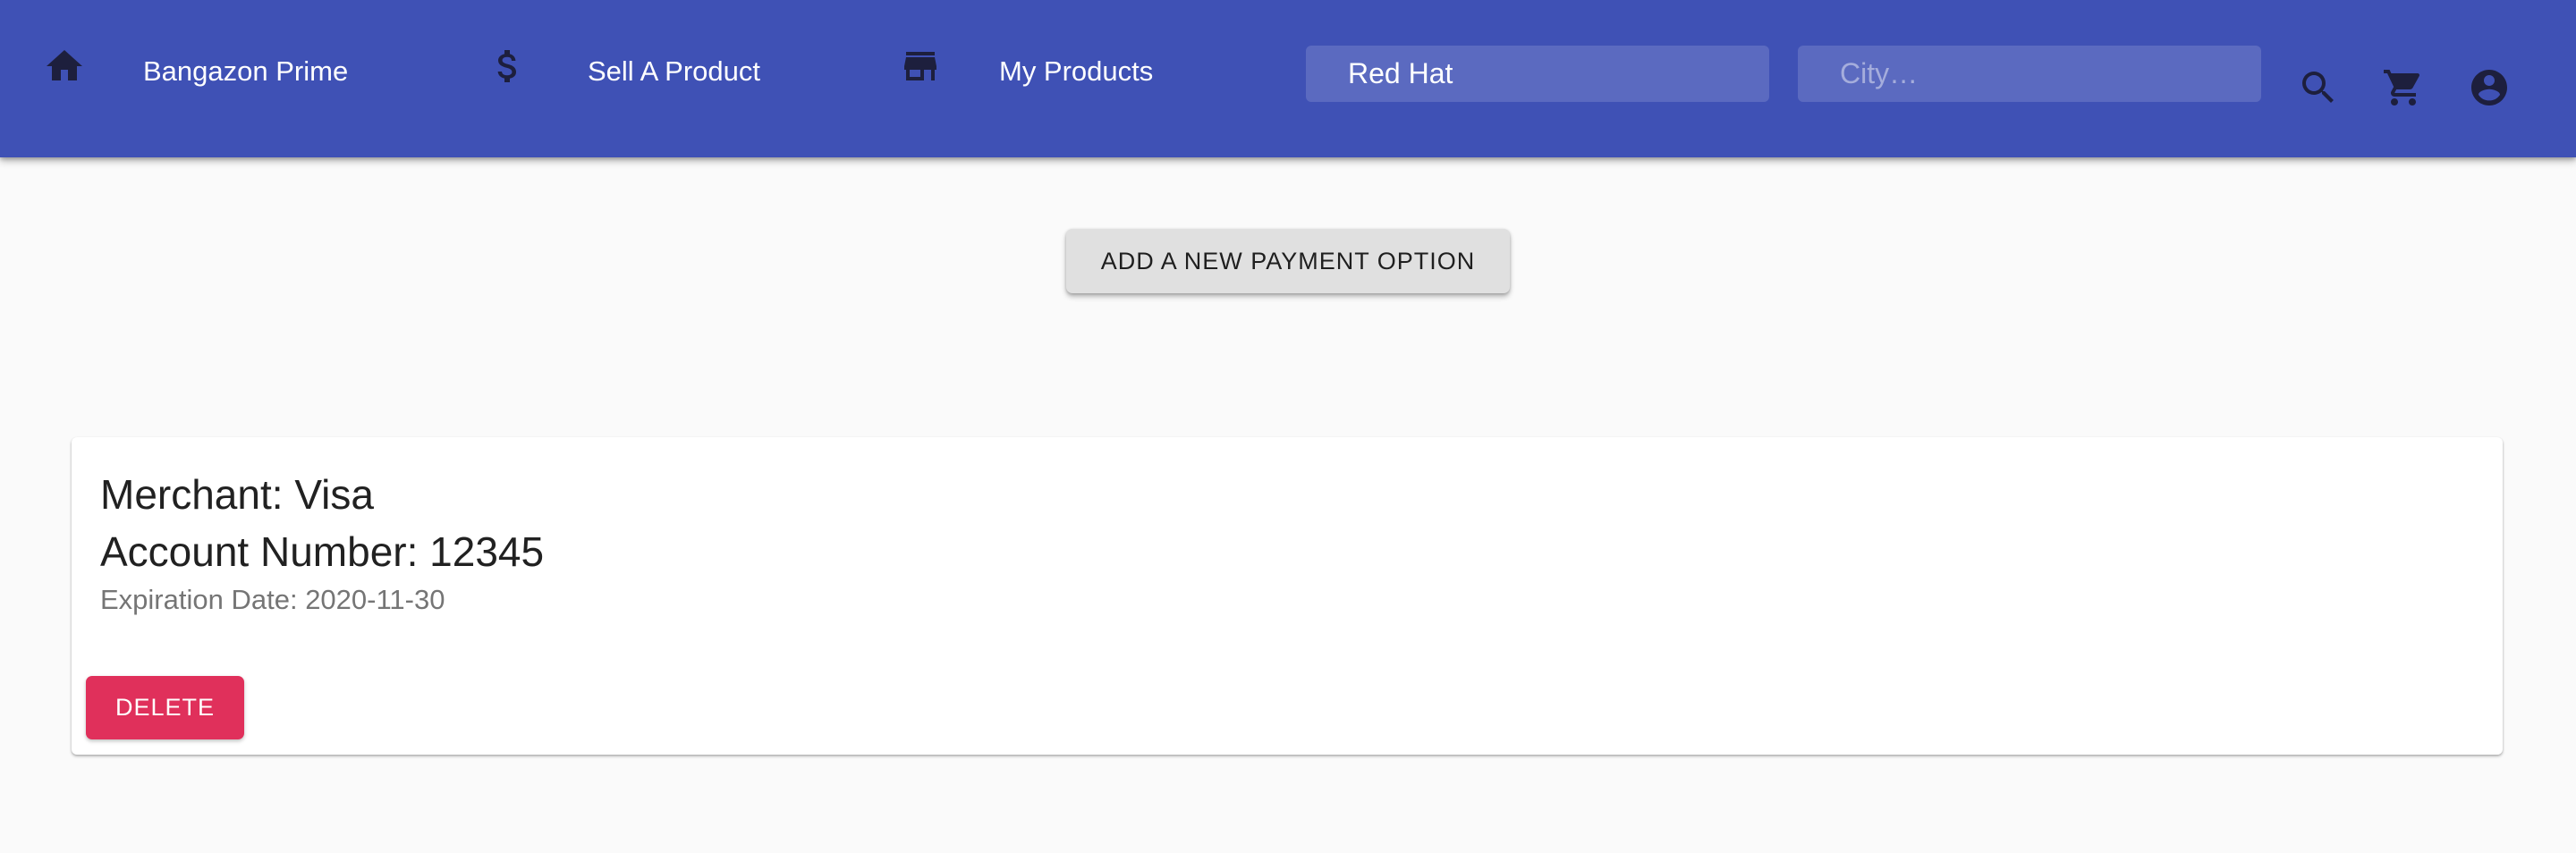  I want to click on delete-payment-button: DELETE, so click(165, 707).